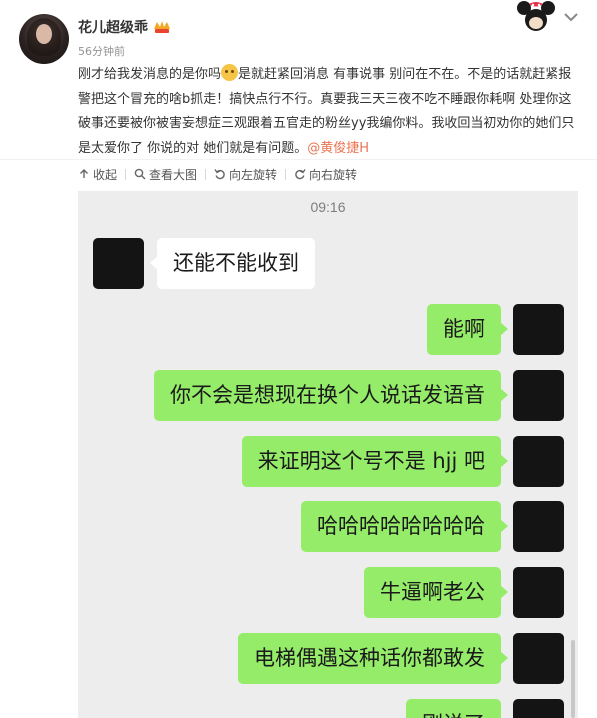 The image size is (597, 718). What do you see at coordinates (373, 658) in the screenshot?
I see `chat-message-right: 电梯偶遇这种话你都敢发` at bounding box center [373, 658].